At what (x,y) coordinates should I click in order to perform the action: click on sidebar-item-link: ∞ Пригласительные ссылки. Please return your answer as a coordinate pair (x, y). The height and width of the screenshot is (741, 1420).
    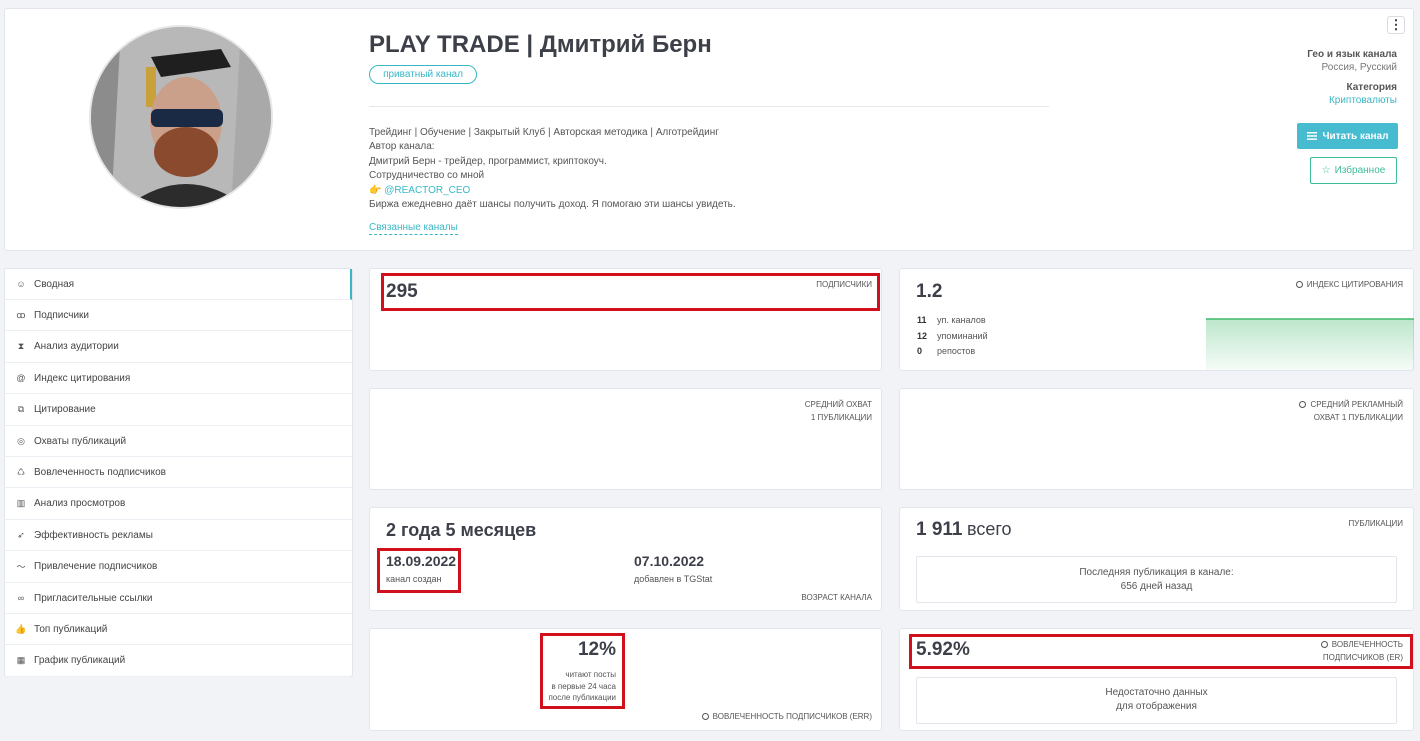
    Looking at the image, I should click on (178, 598).